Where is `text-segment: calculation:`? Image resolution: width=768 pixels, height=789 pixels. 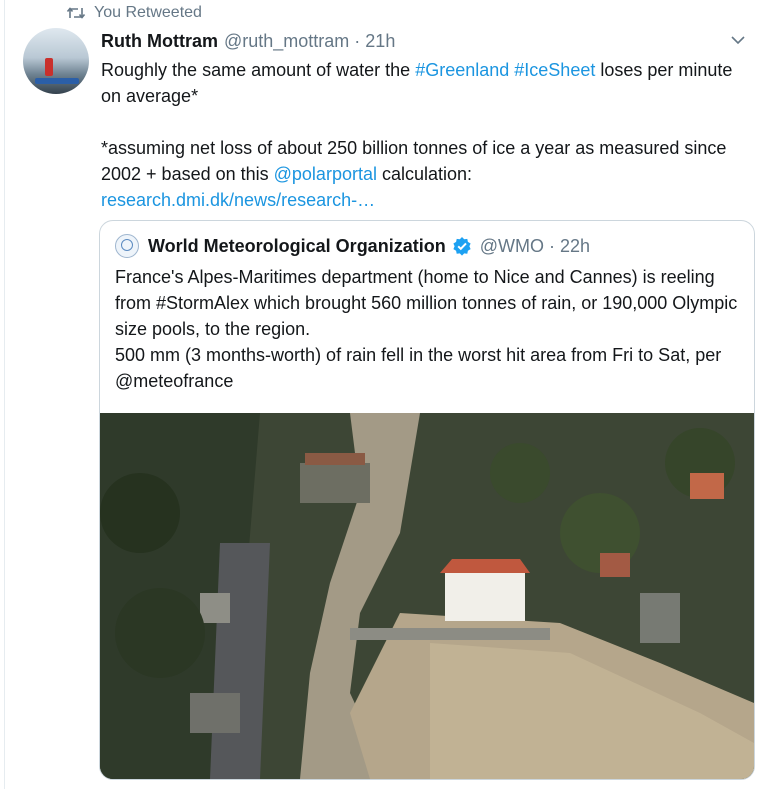
text-segment: calculation: is located at coordinates (424, 174).